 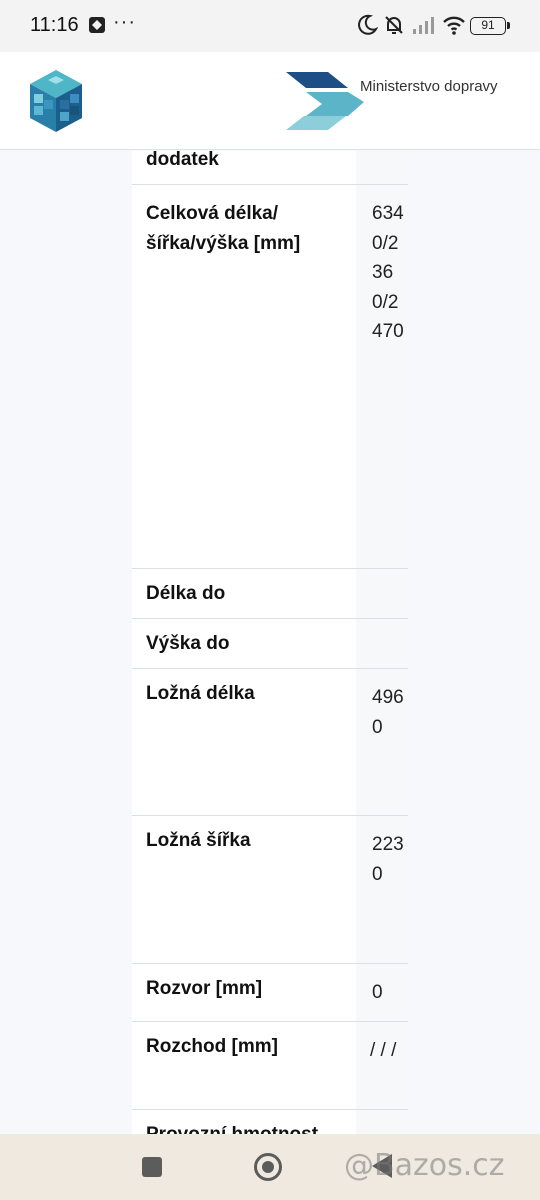 I want to click on table-row: Rozchod [mm] / / /, so click(x=270, y=1066).